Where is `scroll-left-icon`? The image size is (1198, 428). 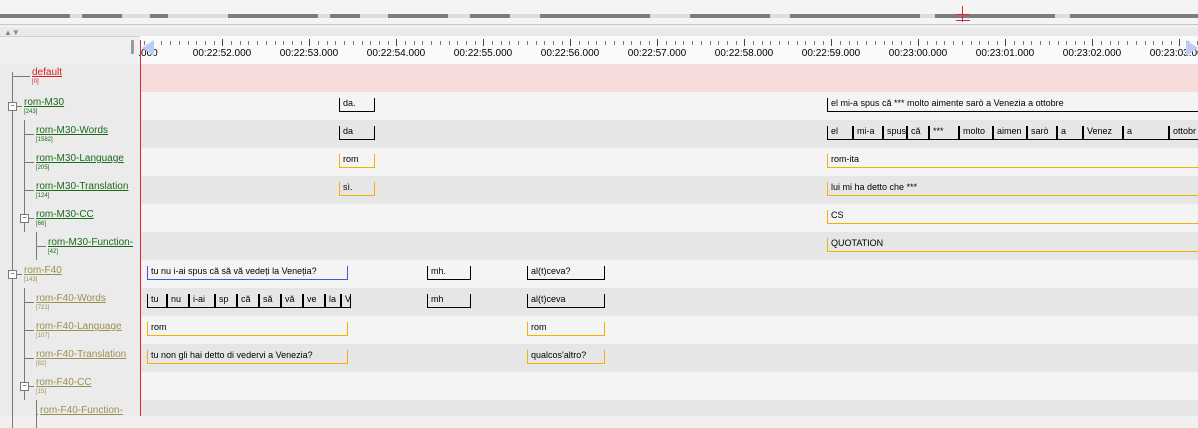 scroll-left-icon is located at coordinates (148, 48).